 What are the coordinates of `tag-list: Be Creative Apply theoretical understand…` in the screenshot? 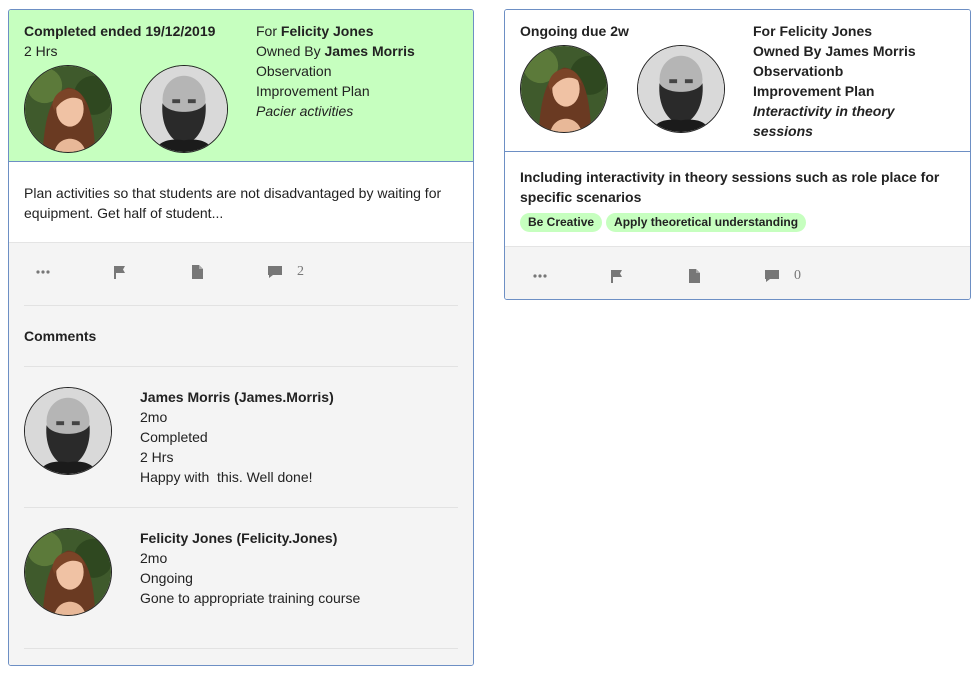 It's located at (663, 222).